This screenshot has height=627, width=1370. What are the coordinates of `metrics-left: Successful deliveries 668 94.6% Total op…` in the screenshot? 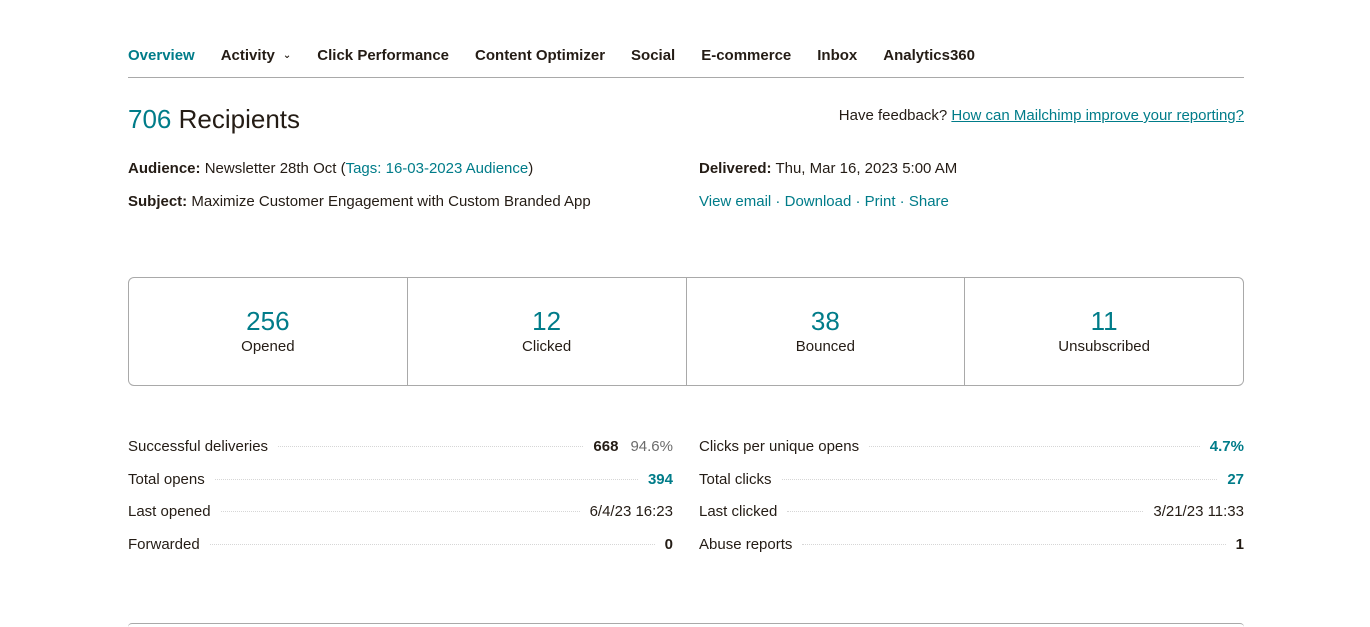 It's located at (400, 503).